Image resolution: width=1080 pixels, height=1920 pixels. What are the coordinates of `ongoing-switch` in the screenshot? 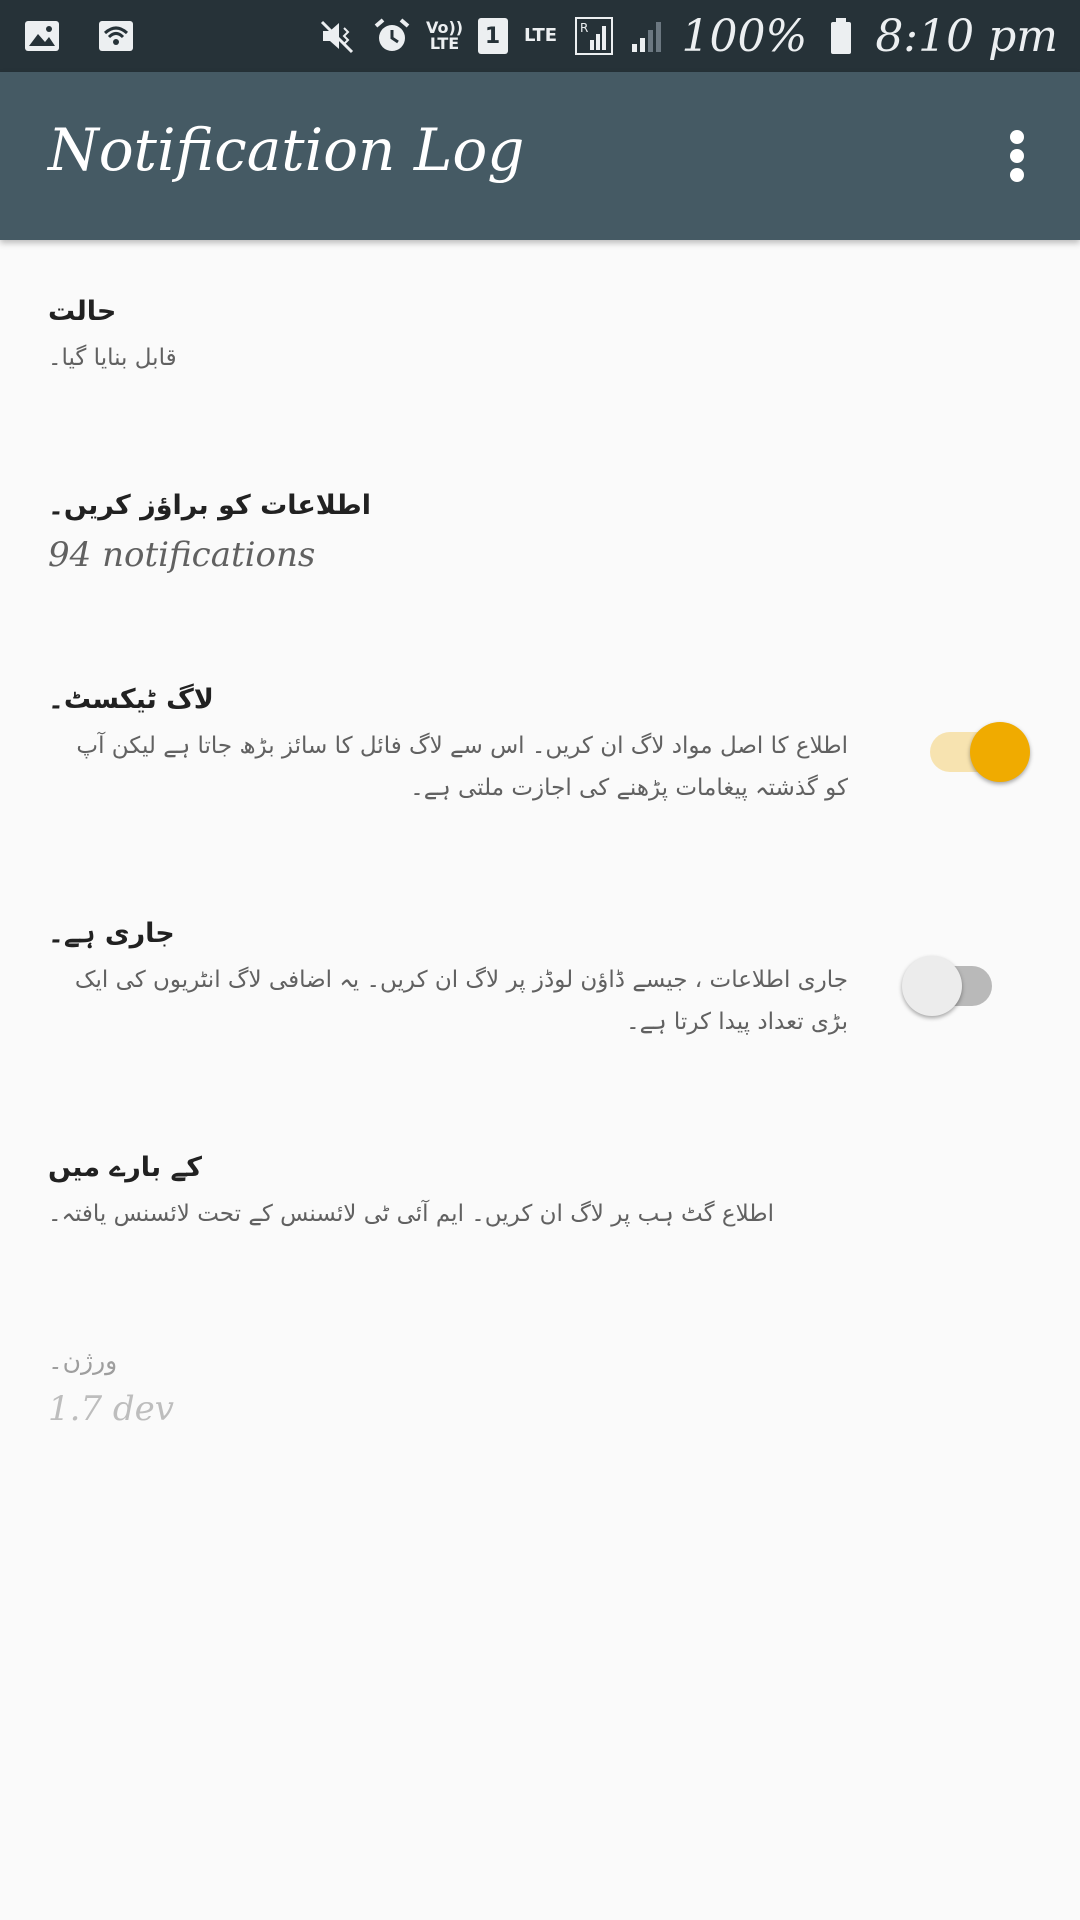 It's located at (952, 981).